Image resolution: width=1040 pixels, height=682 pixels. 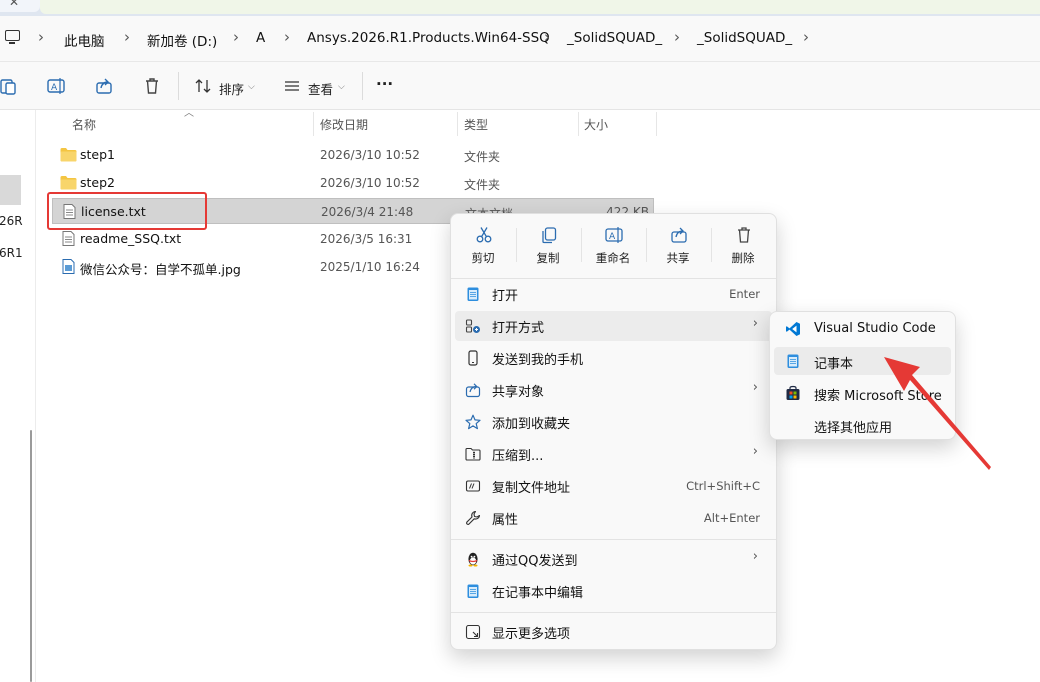 I want to click on menu-item-send-via-qq: 通过QQ发送到 ›, so click(x=613, y=559).